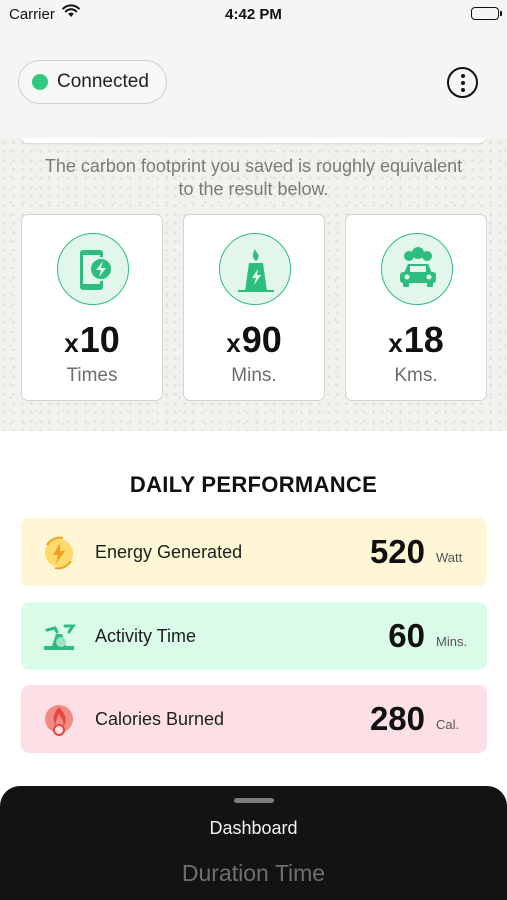 This screenshot has width=507, height=900. I want to click on scrolled-card-edge, so click(253, 140).